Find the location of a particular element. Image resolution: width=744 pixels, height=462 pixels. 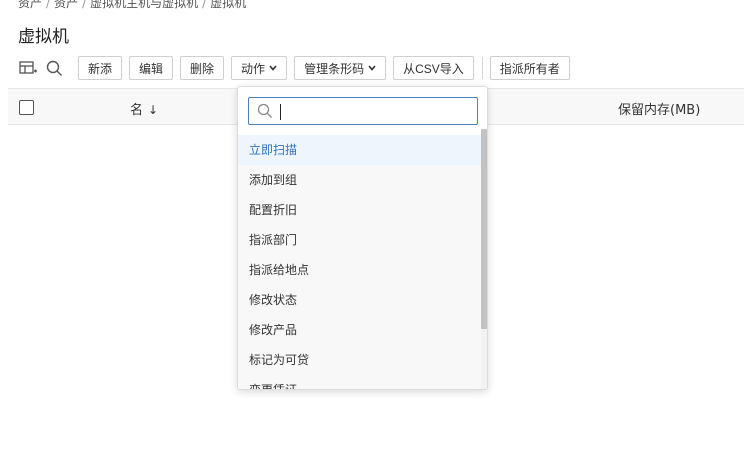

manage-barcode-label: 管理条形码 is located at coordinates (334, 68).